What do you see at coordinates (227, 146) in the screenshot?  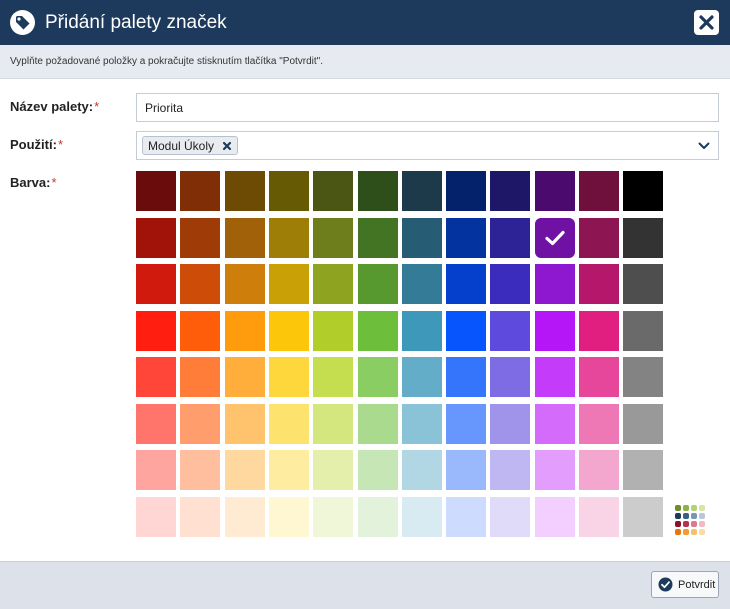 I see `remove-x-icon` at bounding box center [227, 146].